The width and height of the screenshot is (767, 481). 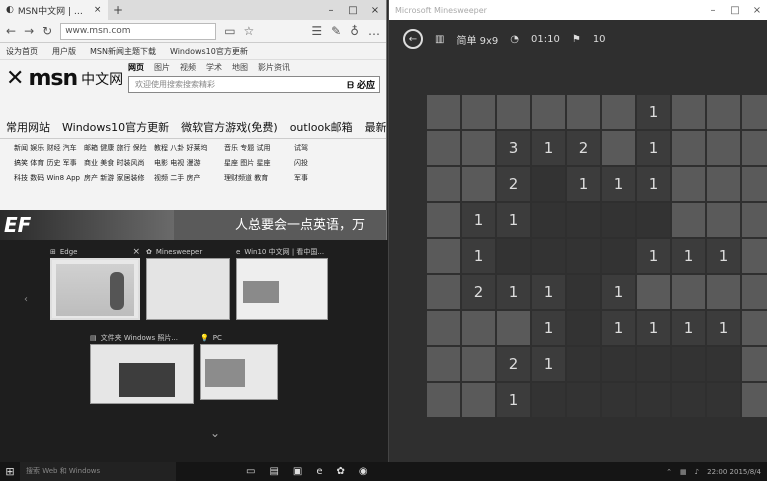 What do you see at coordinates (316, 31) in the screenshot?
I see `hub-icon: ☰` at bounding box center [316, 31].